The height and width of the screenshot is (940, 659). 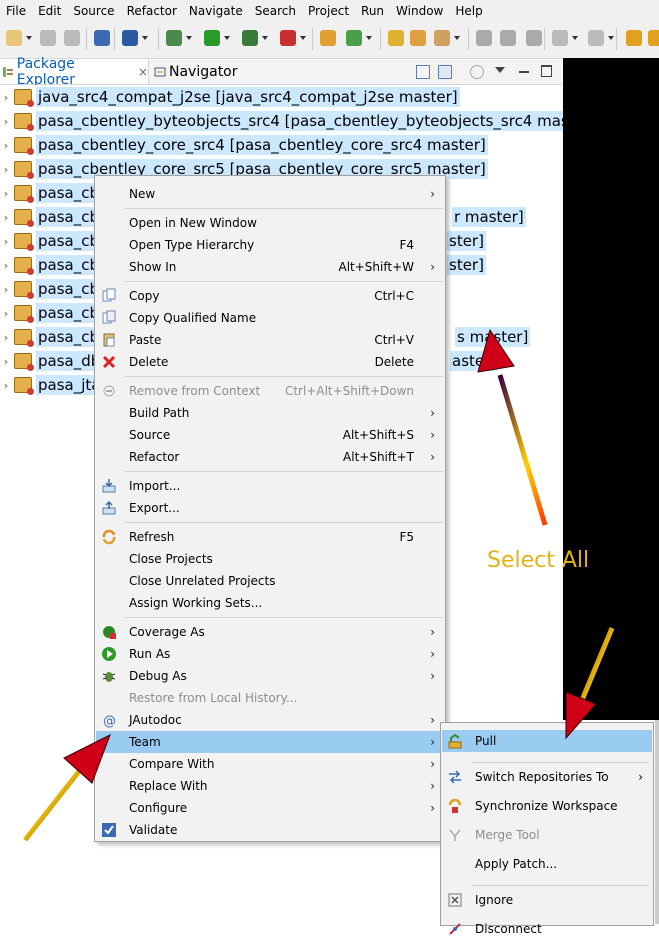 What do you see at coordinates (508, 929) in the screenshot?
I see `menu-item-label: Disconnect` at bounding box center [508, 929].